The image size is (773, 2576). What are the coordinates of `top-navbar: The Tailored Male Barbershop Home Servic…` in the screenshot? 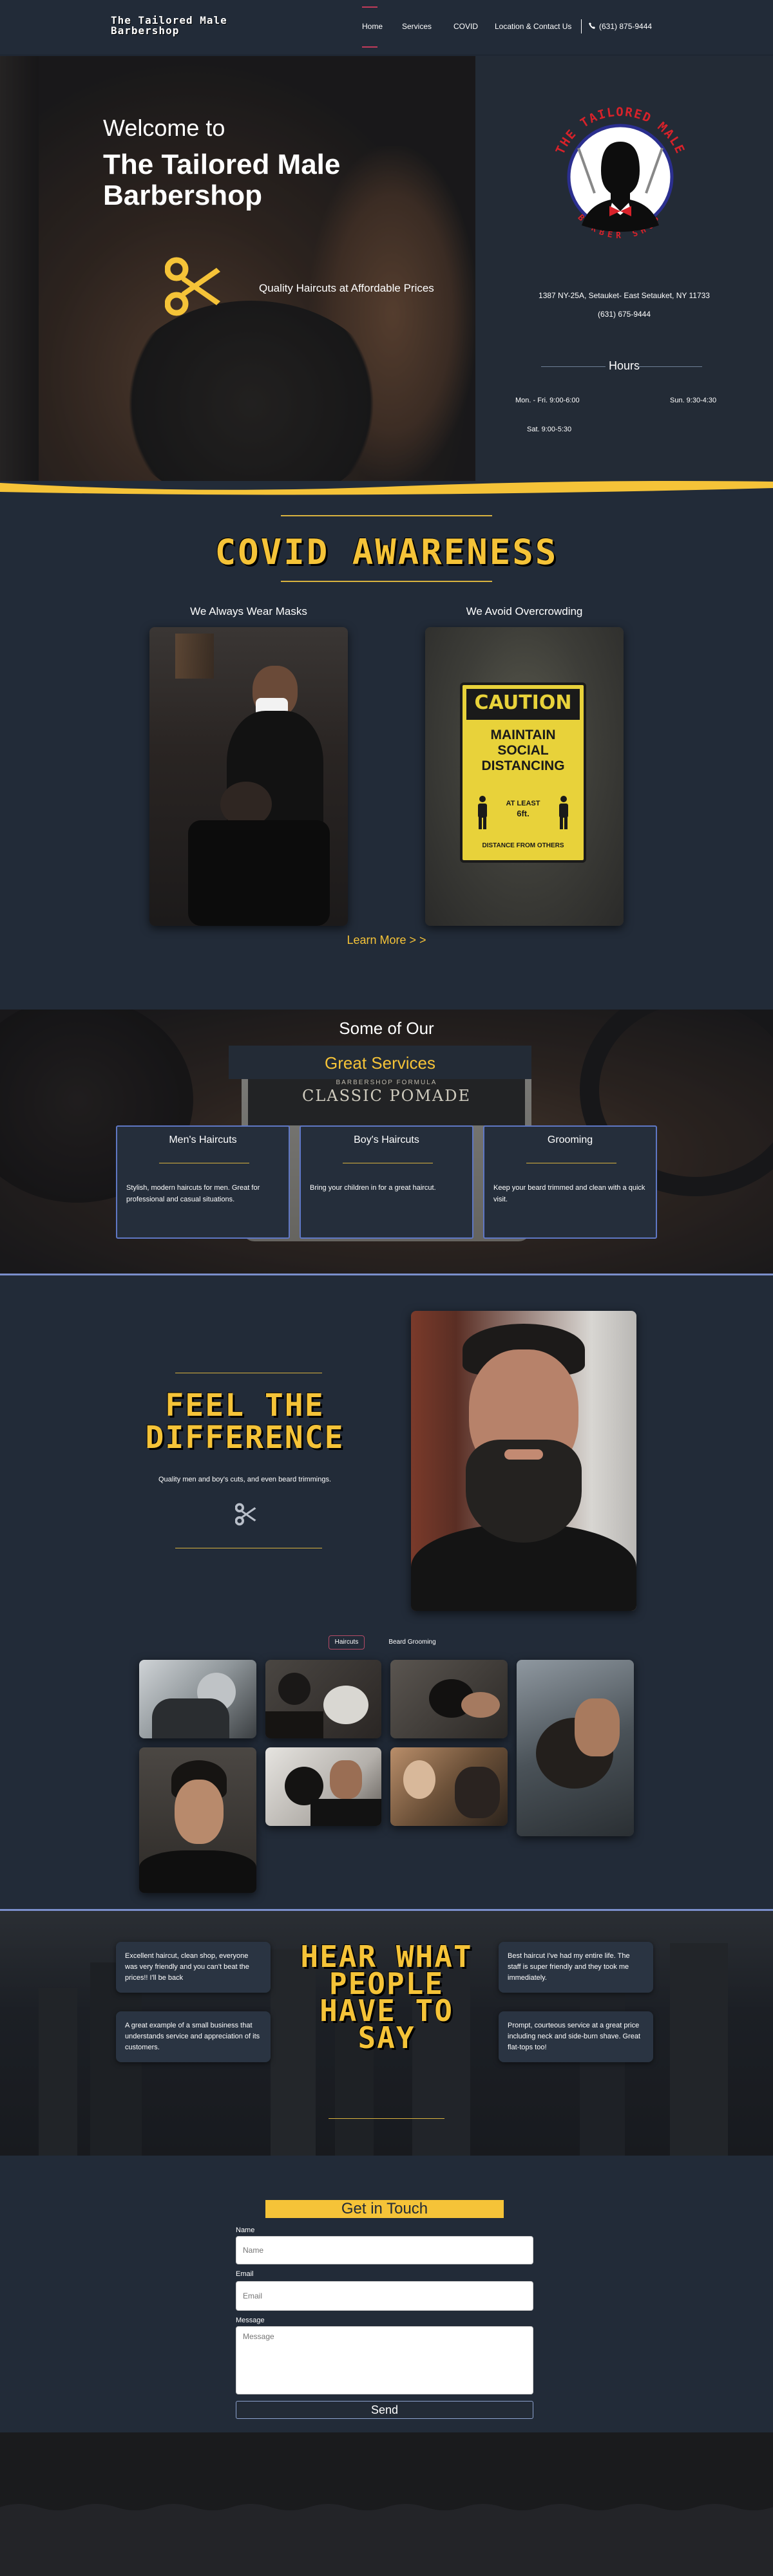 It's located at (386, 27).